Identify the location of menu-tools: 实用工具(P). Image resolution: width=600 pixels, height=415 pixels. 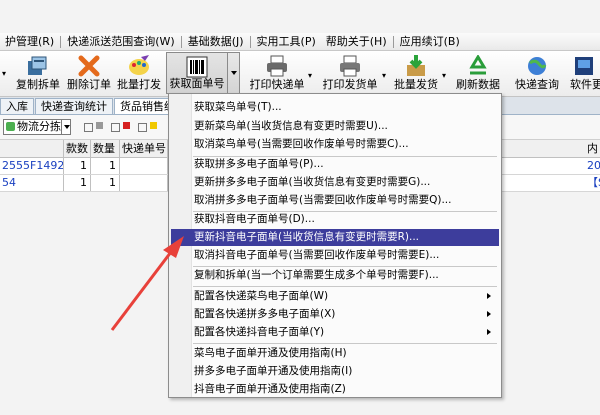
(286, 41).